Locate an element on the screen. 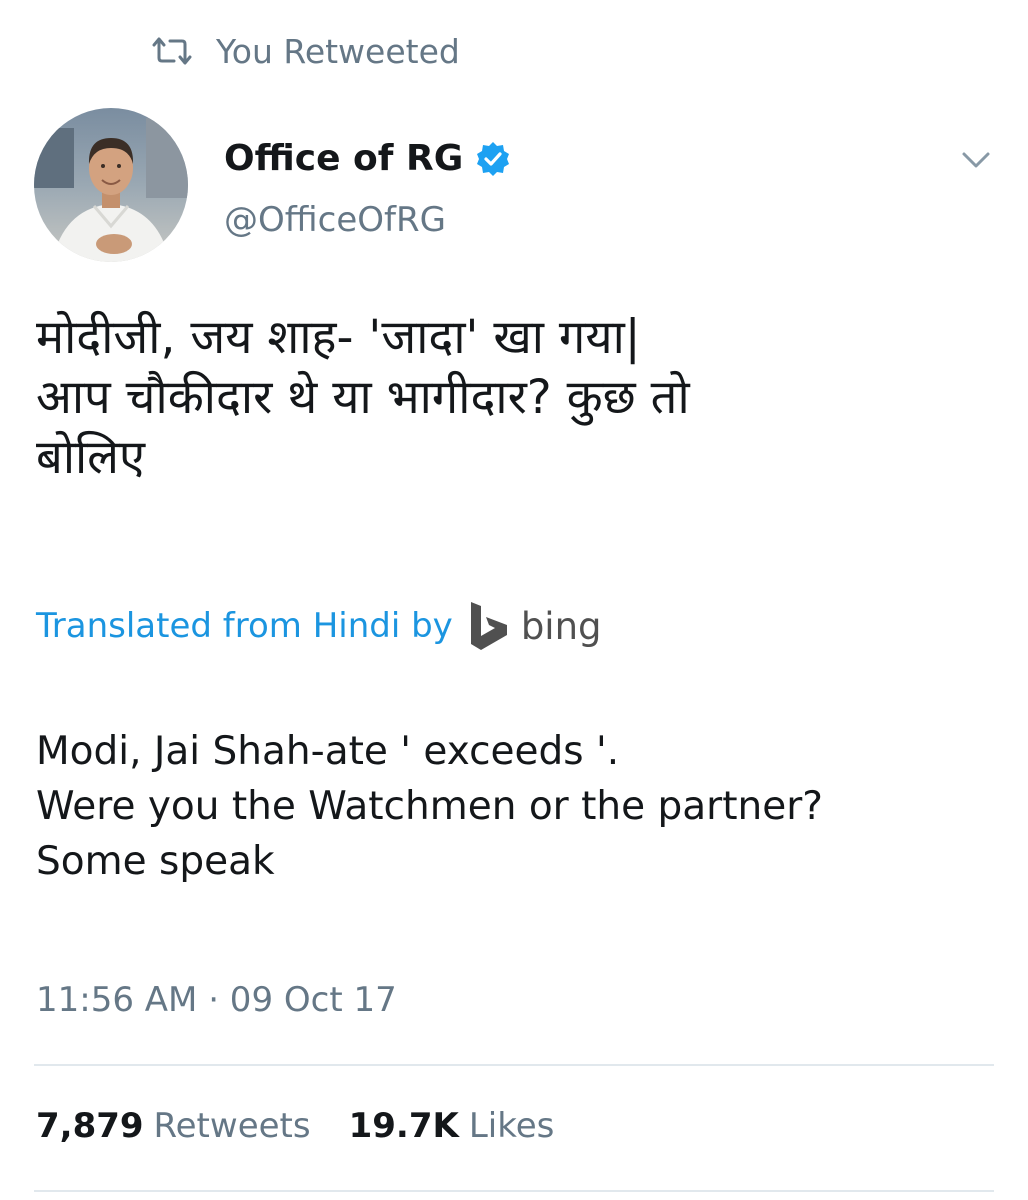 The height and width of the screenshot is (1200, 1028). tweet-timestamp: 11:56 AM · 09 Oct 17 is located at coordinates (216, 1000).